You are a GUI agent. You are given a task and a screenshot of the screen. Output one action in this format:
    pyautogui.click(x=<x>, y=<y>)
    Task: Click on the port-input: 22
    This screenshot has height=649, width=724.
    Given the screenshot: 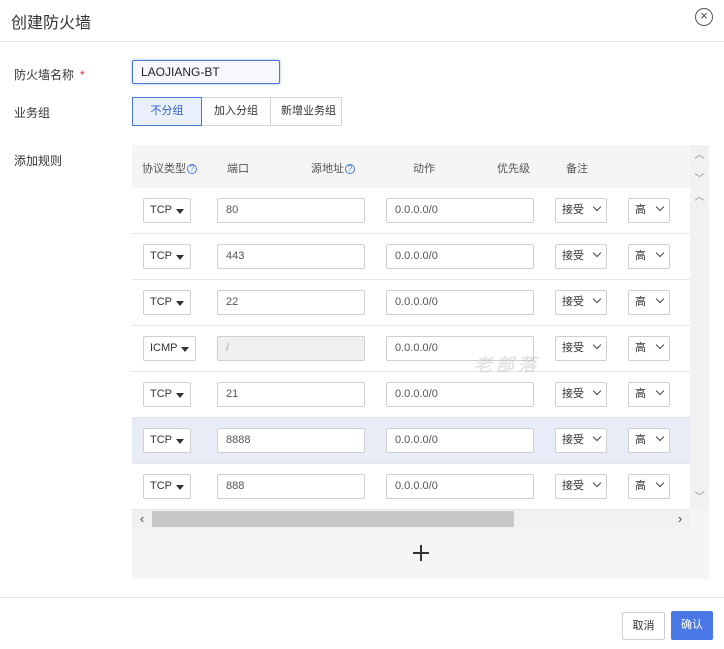 What is the action you would take?
    pyautogui.click(x=291, y=302)
    